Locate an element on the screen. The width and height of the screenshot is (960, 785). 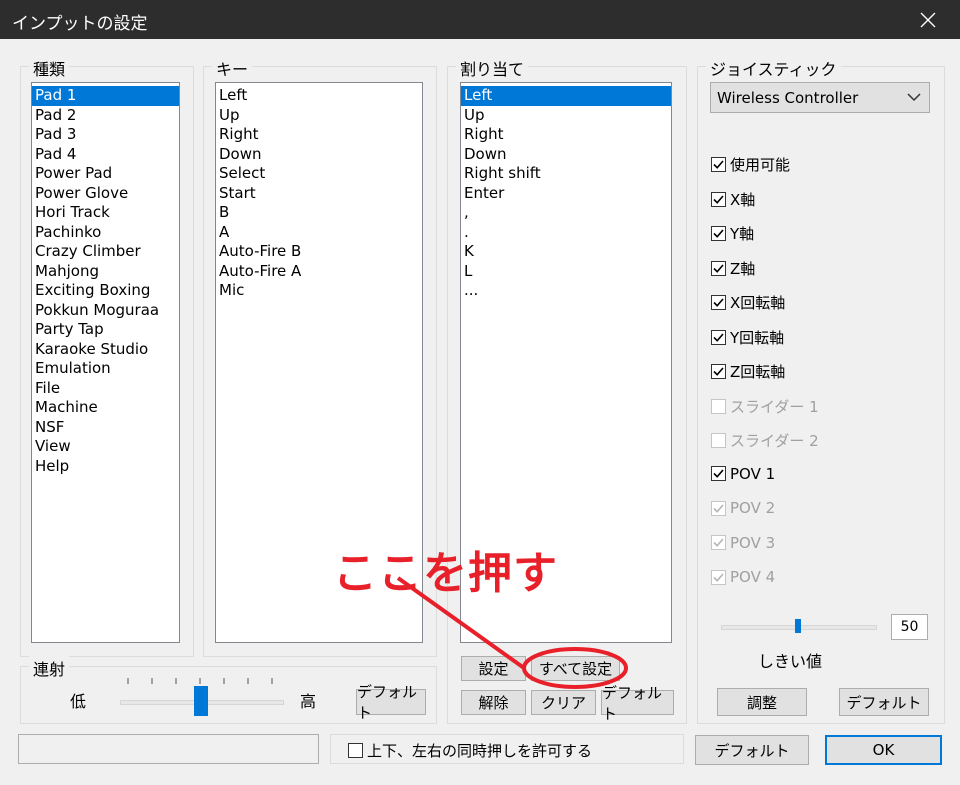
joystick-checkbox-label: スライダー 1 is located at coordinates (774, 406).